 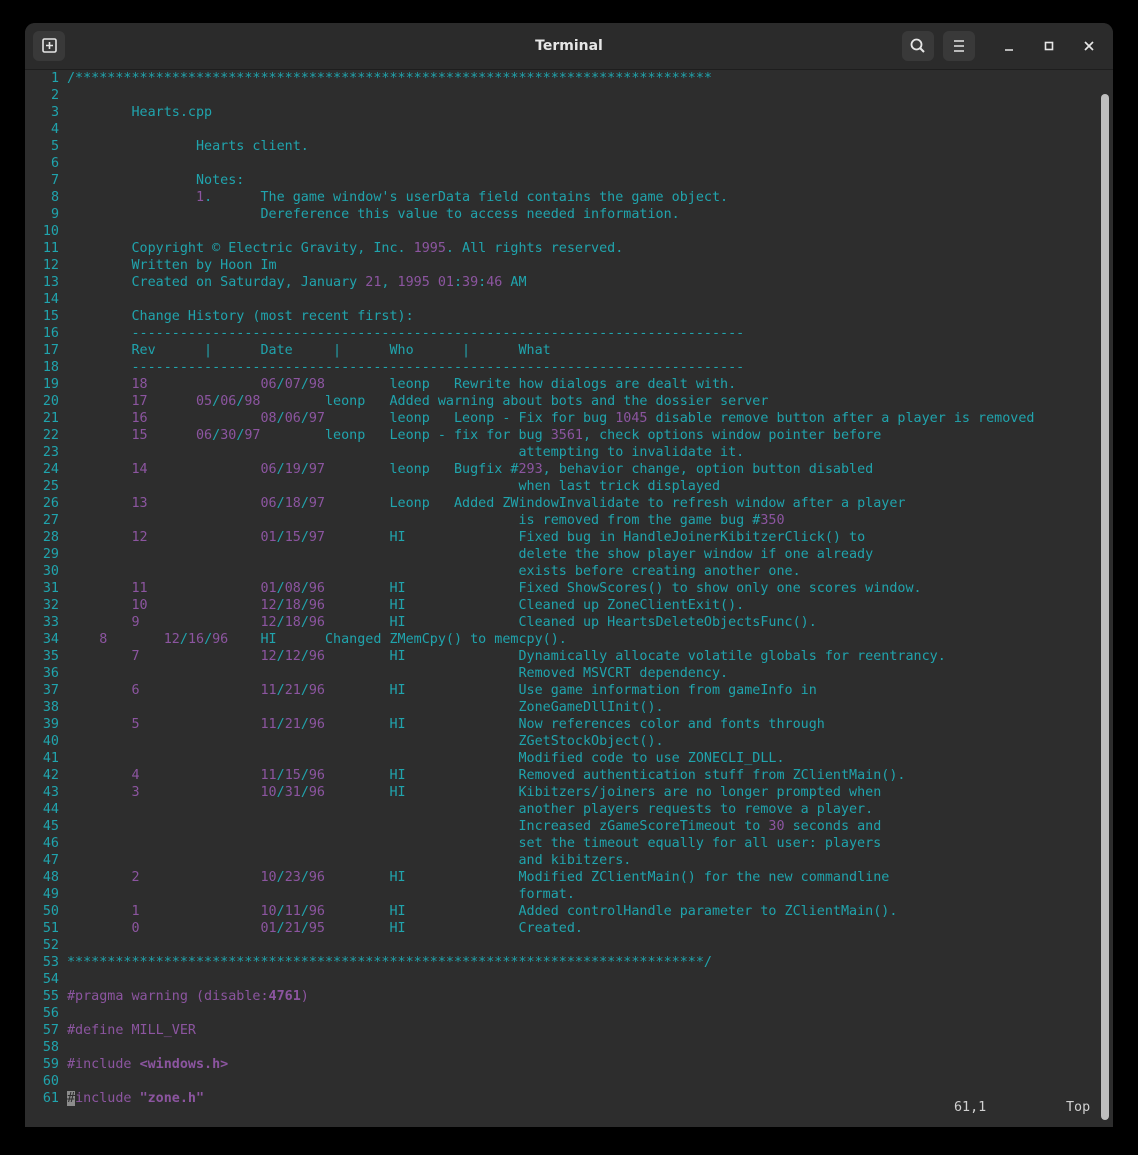 I want to click on line-number: 15, so click(x=50, y=316).